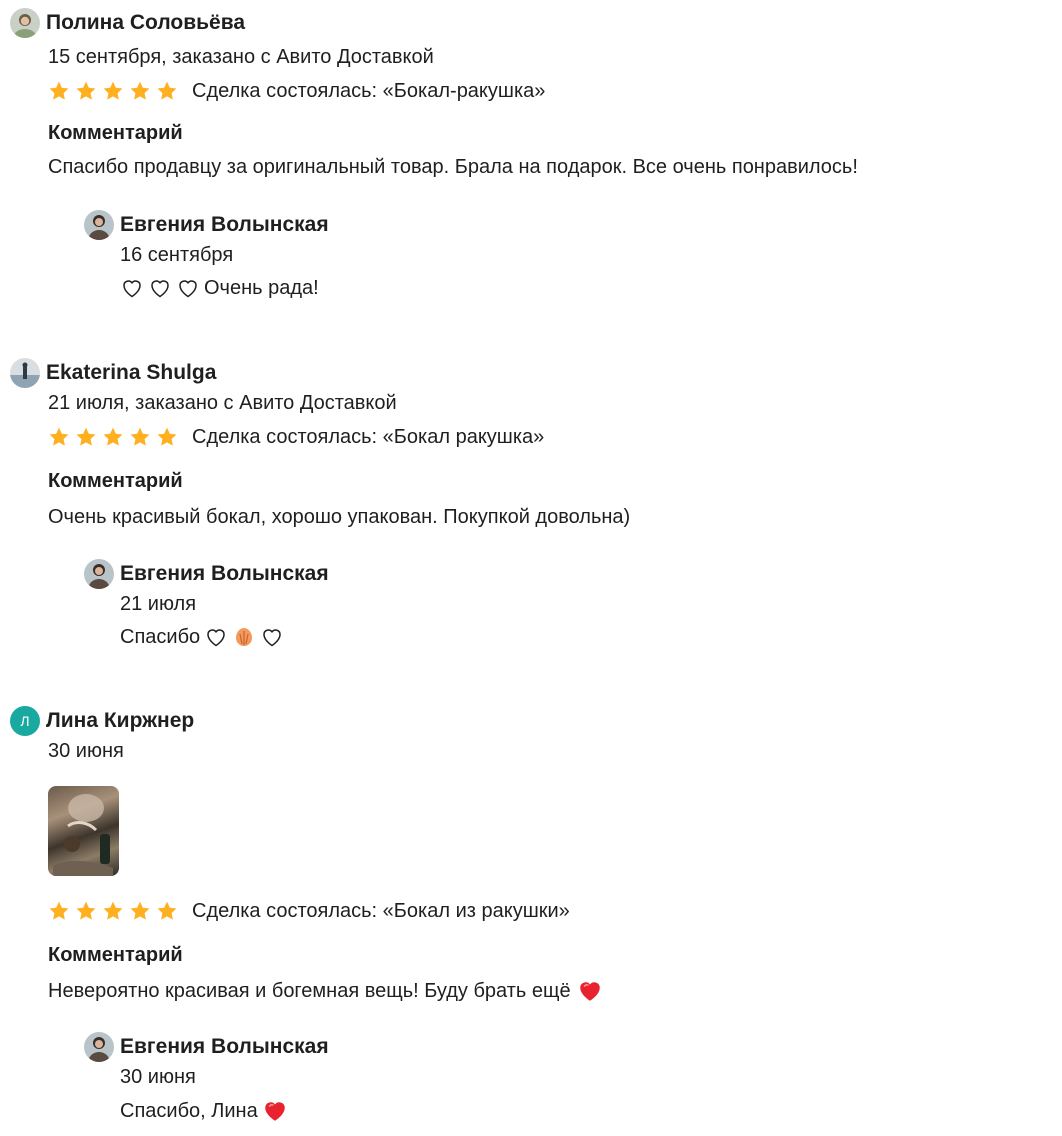  I want to click on deal-status: Сделка состоялась: «Бокал из ракушки», so click(381, 910).